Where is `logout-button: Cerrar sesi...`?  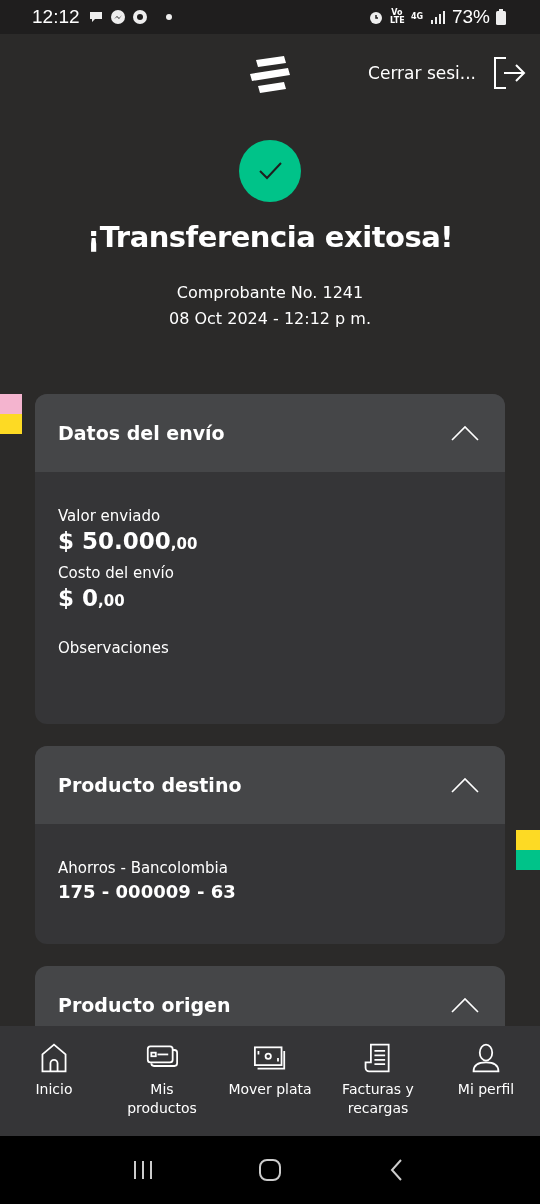 logout-button: Cerrar sesi... is located at coordinates (447, 73).